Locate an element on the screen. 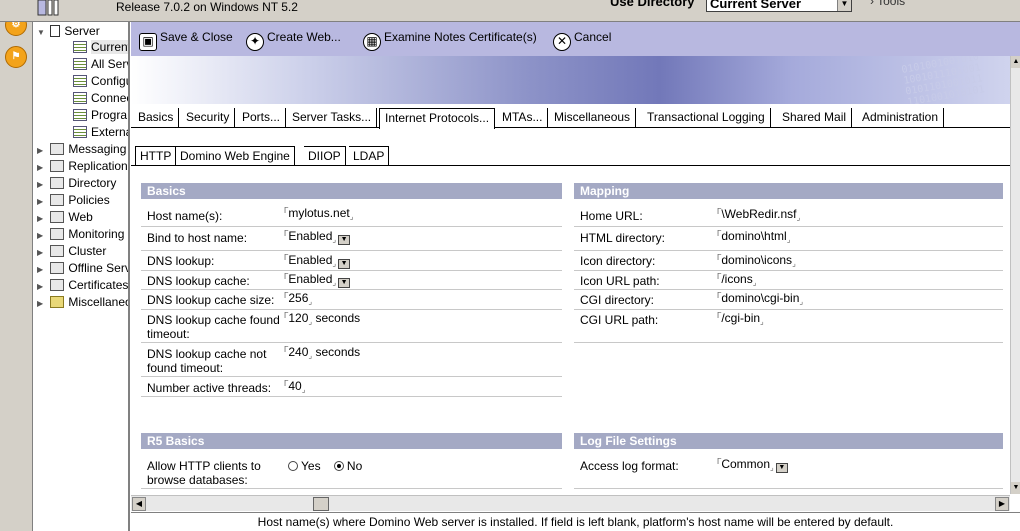 This screenshot has width=1020, height=531. tree-item-connections: Connec is located at coordinates (100, 98).